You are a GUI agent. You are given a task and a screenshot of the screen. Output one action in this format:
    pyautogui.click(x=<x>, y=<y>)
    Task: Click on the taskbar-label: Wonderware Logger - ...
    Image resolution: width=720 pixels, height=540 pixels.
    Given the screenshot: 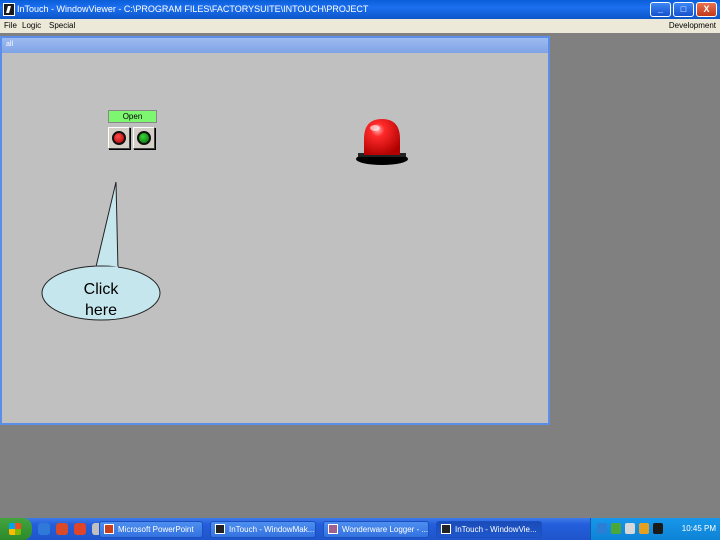 What is the action you would take?
    pyautogui.click(x=385, y=529)
    